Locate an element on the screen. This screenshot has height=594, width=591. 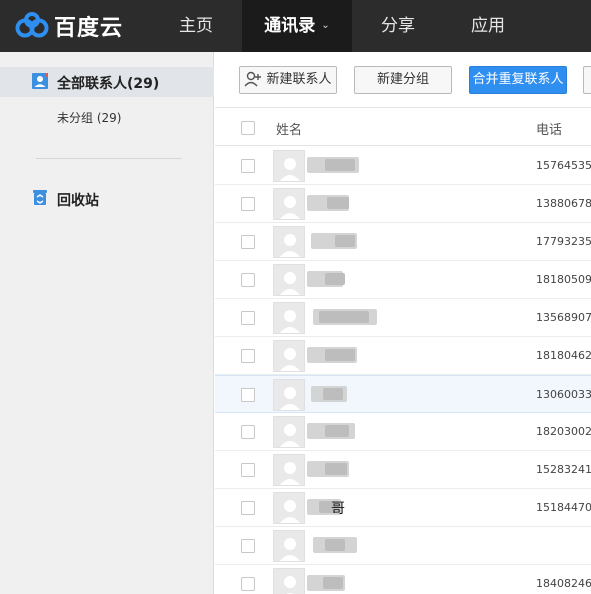
recycle-bin-icon is located at coordinates (40, 197).